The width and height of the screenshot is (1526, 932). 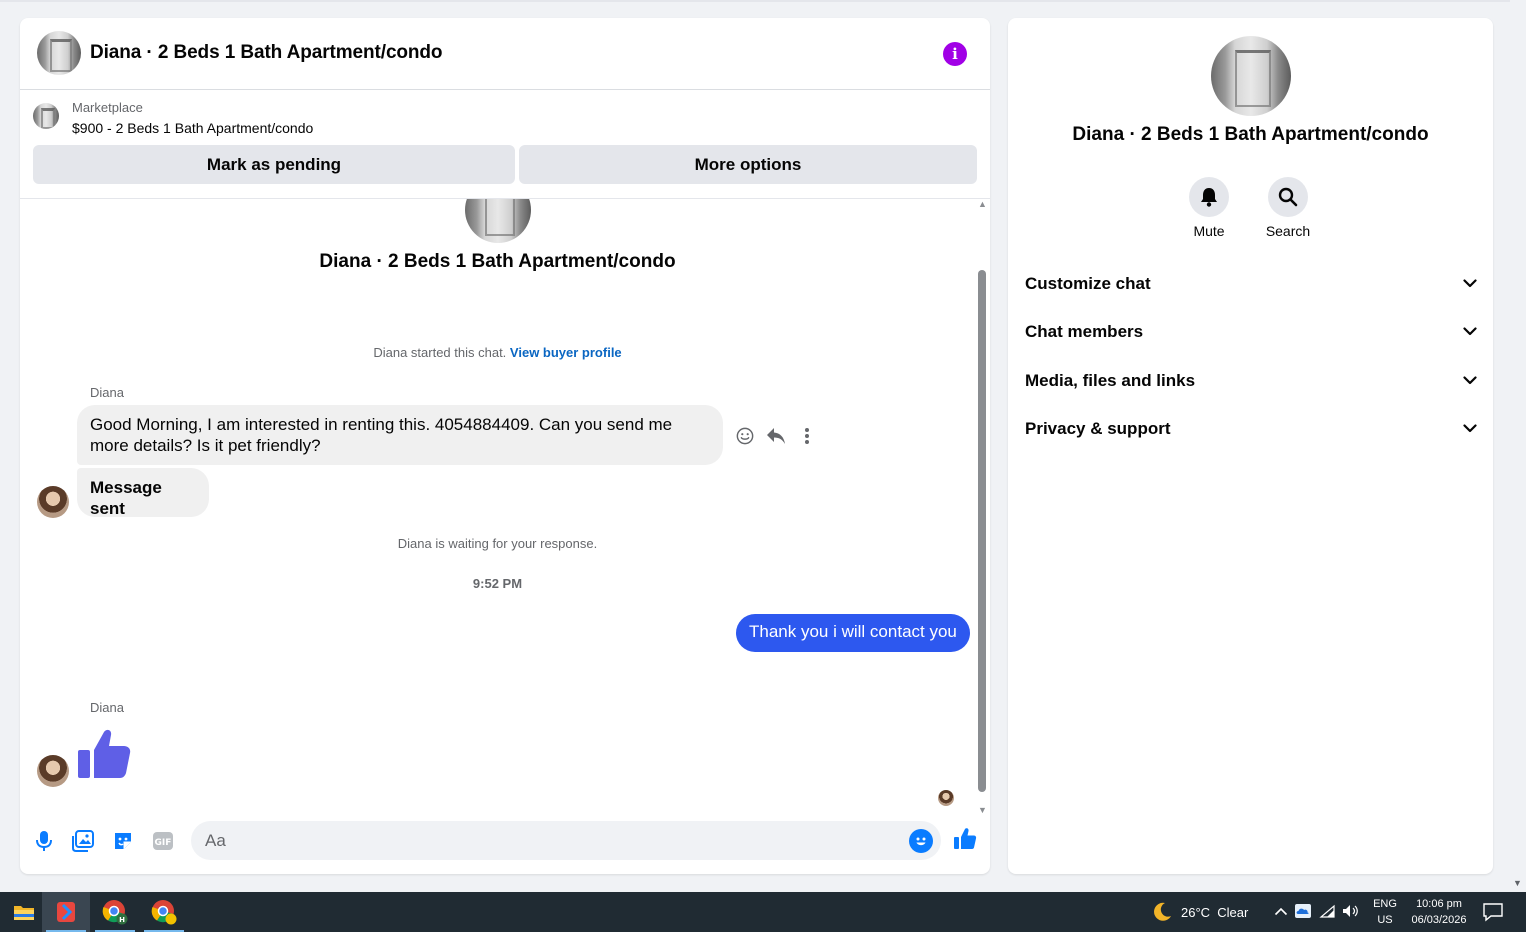 What do you see at coordinates (982, 810) in the screenshot?
I see `scroll-down-arrow-icon: ▼` at bounding box center [982, 810].